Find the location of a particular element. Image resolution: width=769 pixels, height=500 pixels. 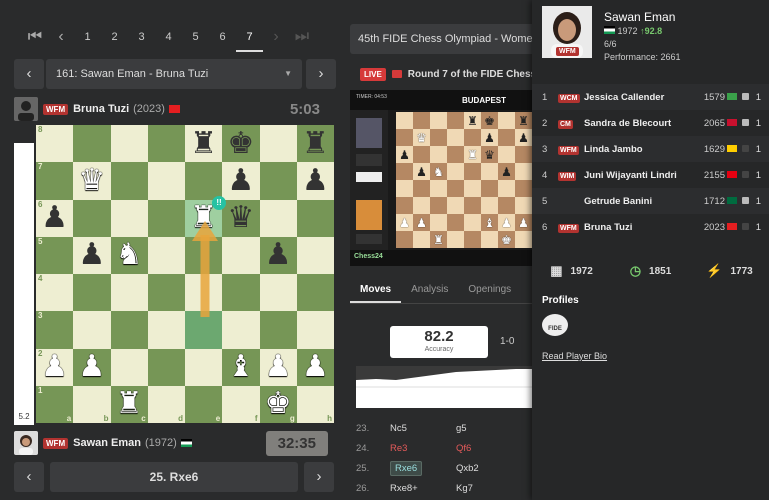

read-bio-link: Read Player Bio is located at coordinates (574, 356).